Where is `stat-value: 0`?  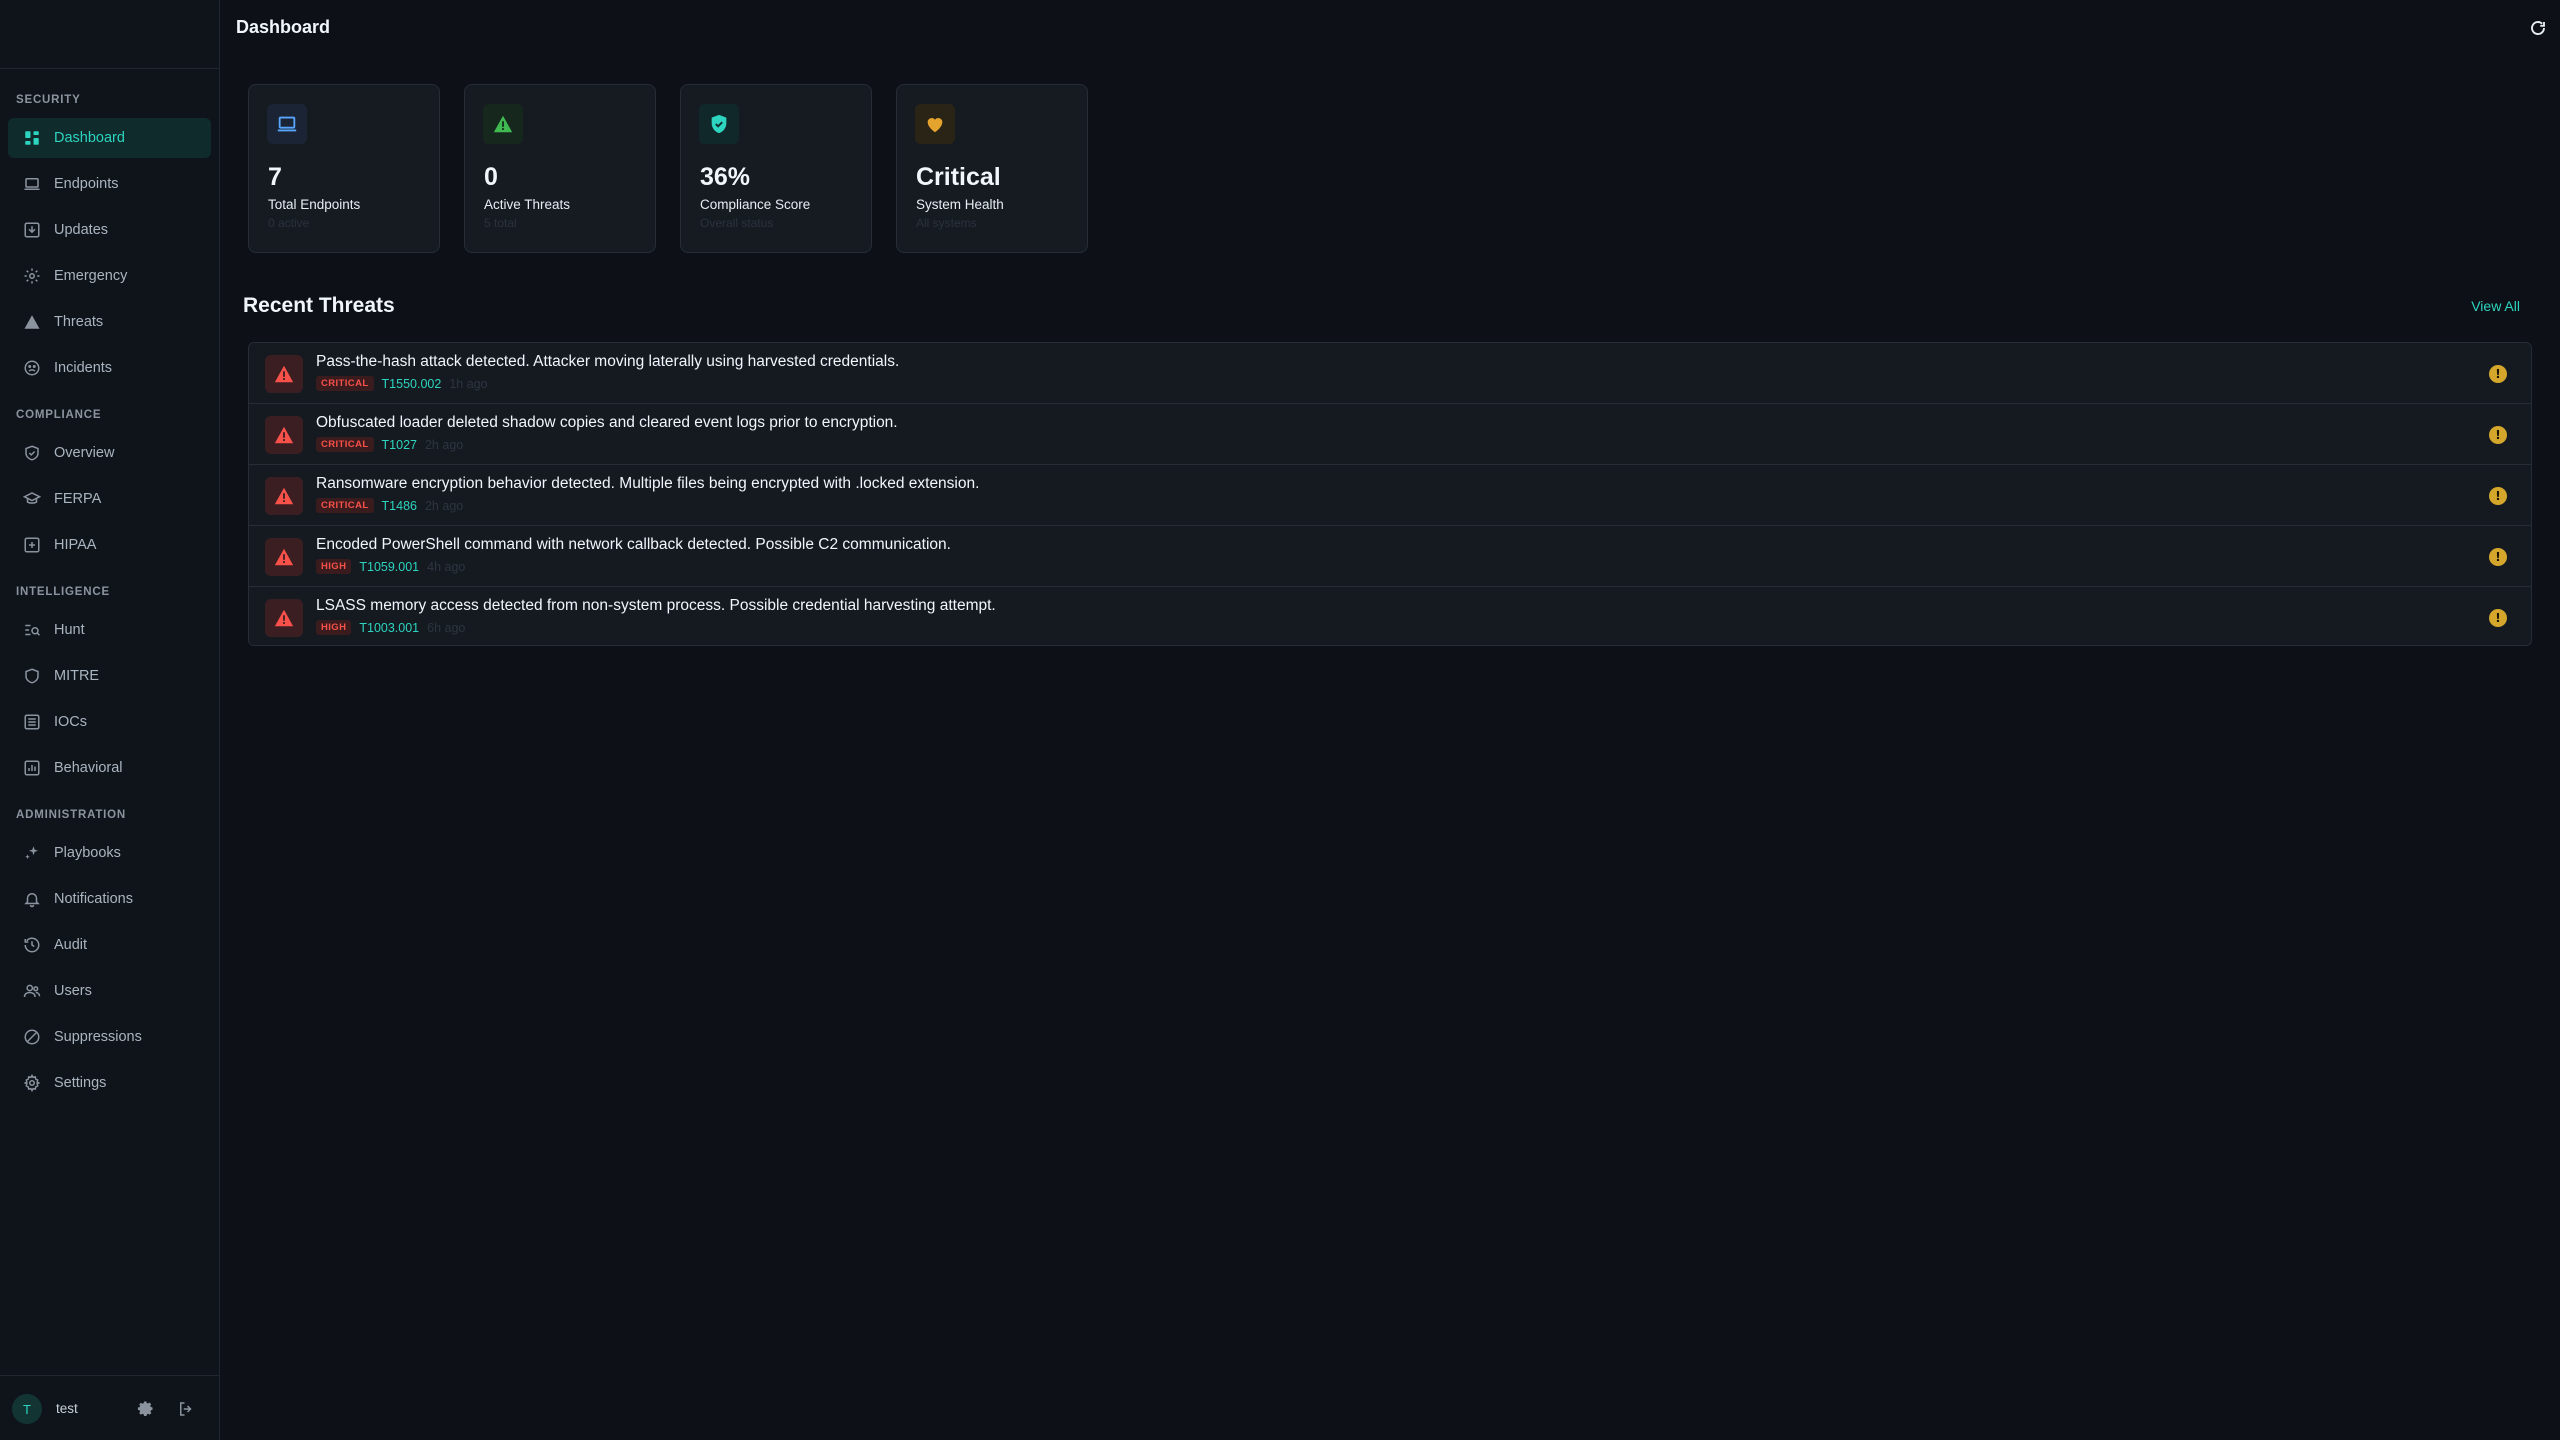
stat-value: 0 is located at coordinates (491, 177).